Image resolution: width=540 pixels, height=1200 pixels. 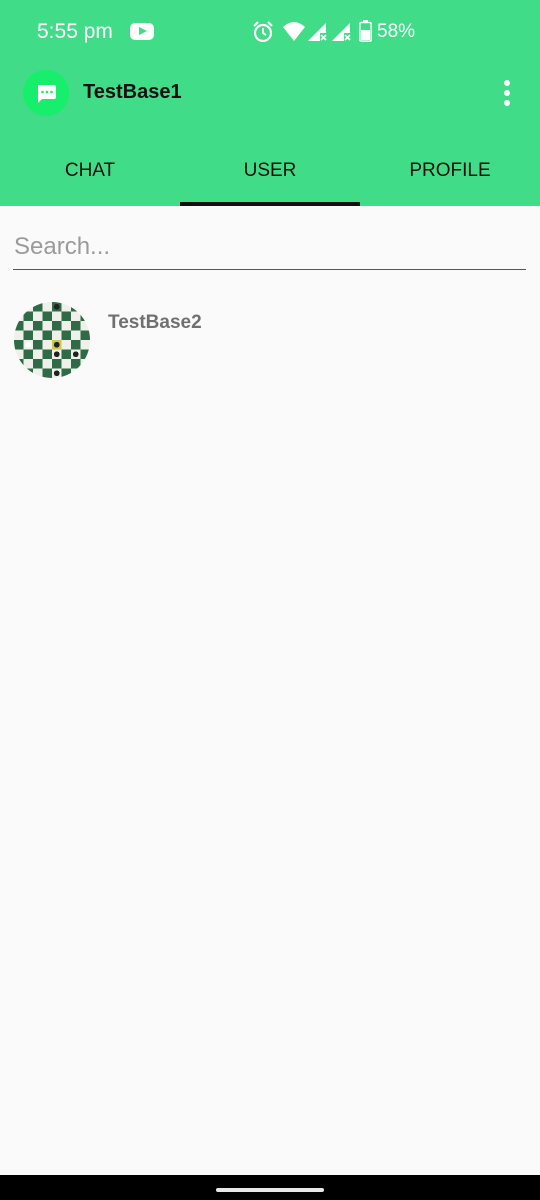 I want to click on search-input, so click(x=269, y=247).